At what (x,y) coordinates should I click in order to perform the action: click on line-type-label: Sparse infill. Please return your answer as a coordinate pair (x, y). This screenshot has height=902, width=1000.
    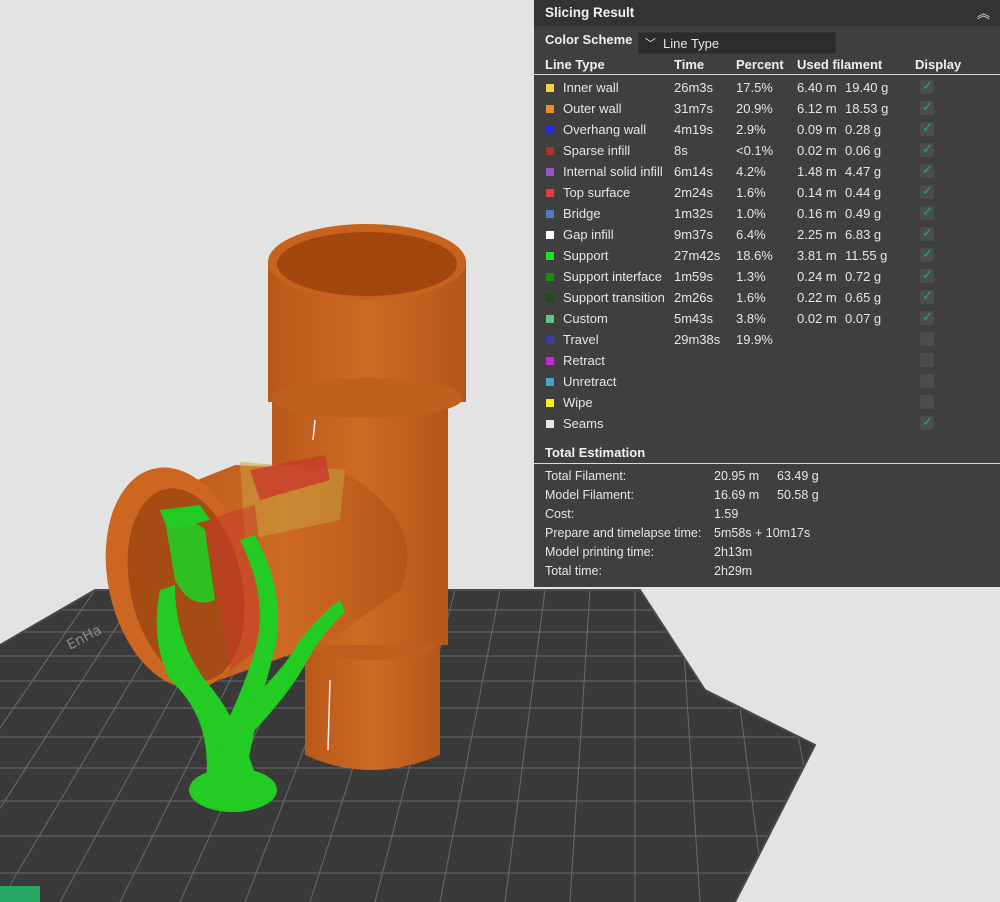
    Looking at the image, I should click on (597, 150).